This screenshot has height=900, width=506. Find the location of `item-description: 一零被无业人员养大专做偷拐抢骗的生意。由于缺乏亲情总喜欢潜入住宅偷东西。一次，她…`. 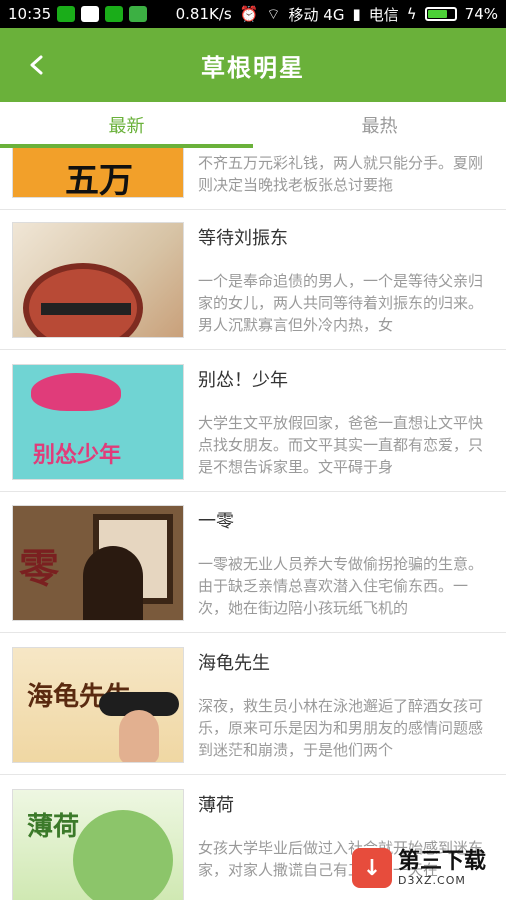

item-description: 一零被无业人员养大专做偷拐抢骗的生意。由于缺乏亲情总喜欢潜入住宅偷东西。一次，她… is located at coordinates (341, 586).